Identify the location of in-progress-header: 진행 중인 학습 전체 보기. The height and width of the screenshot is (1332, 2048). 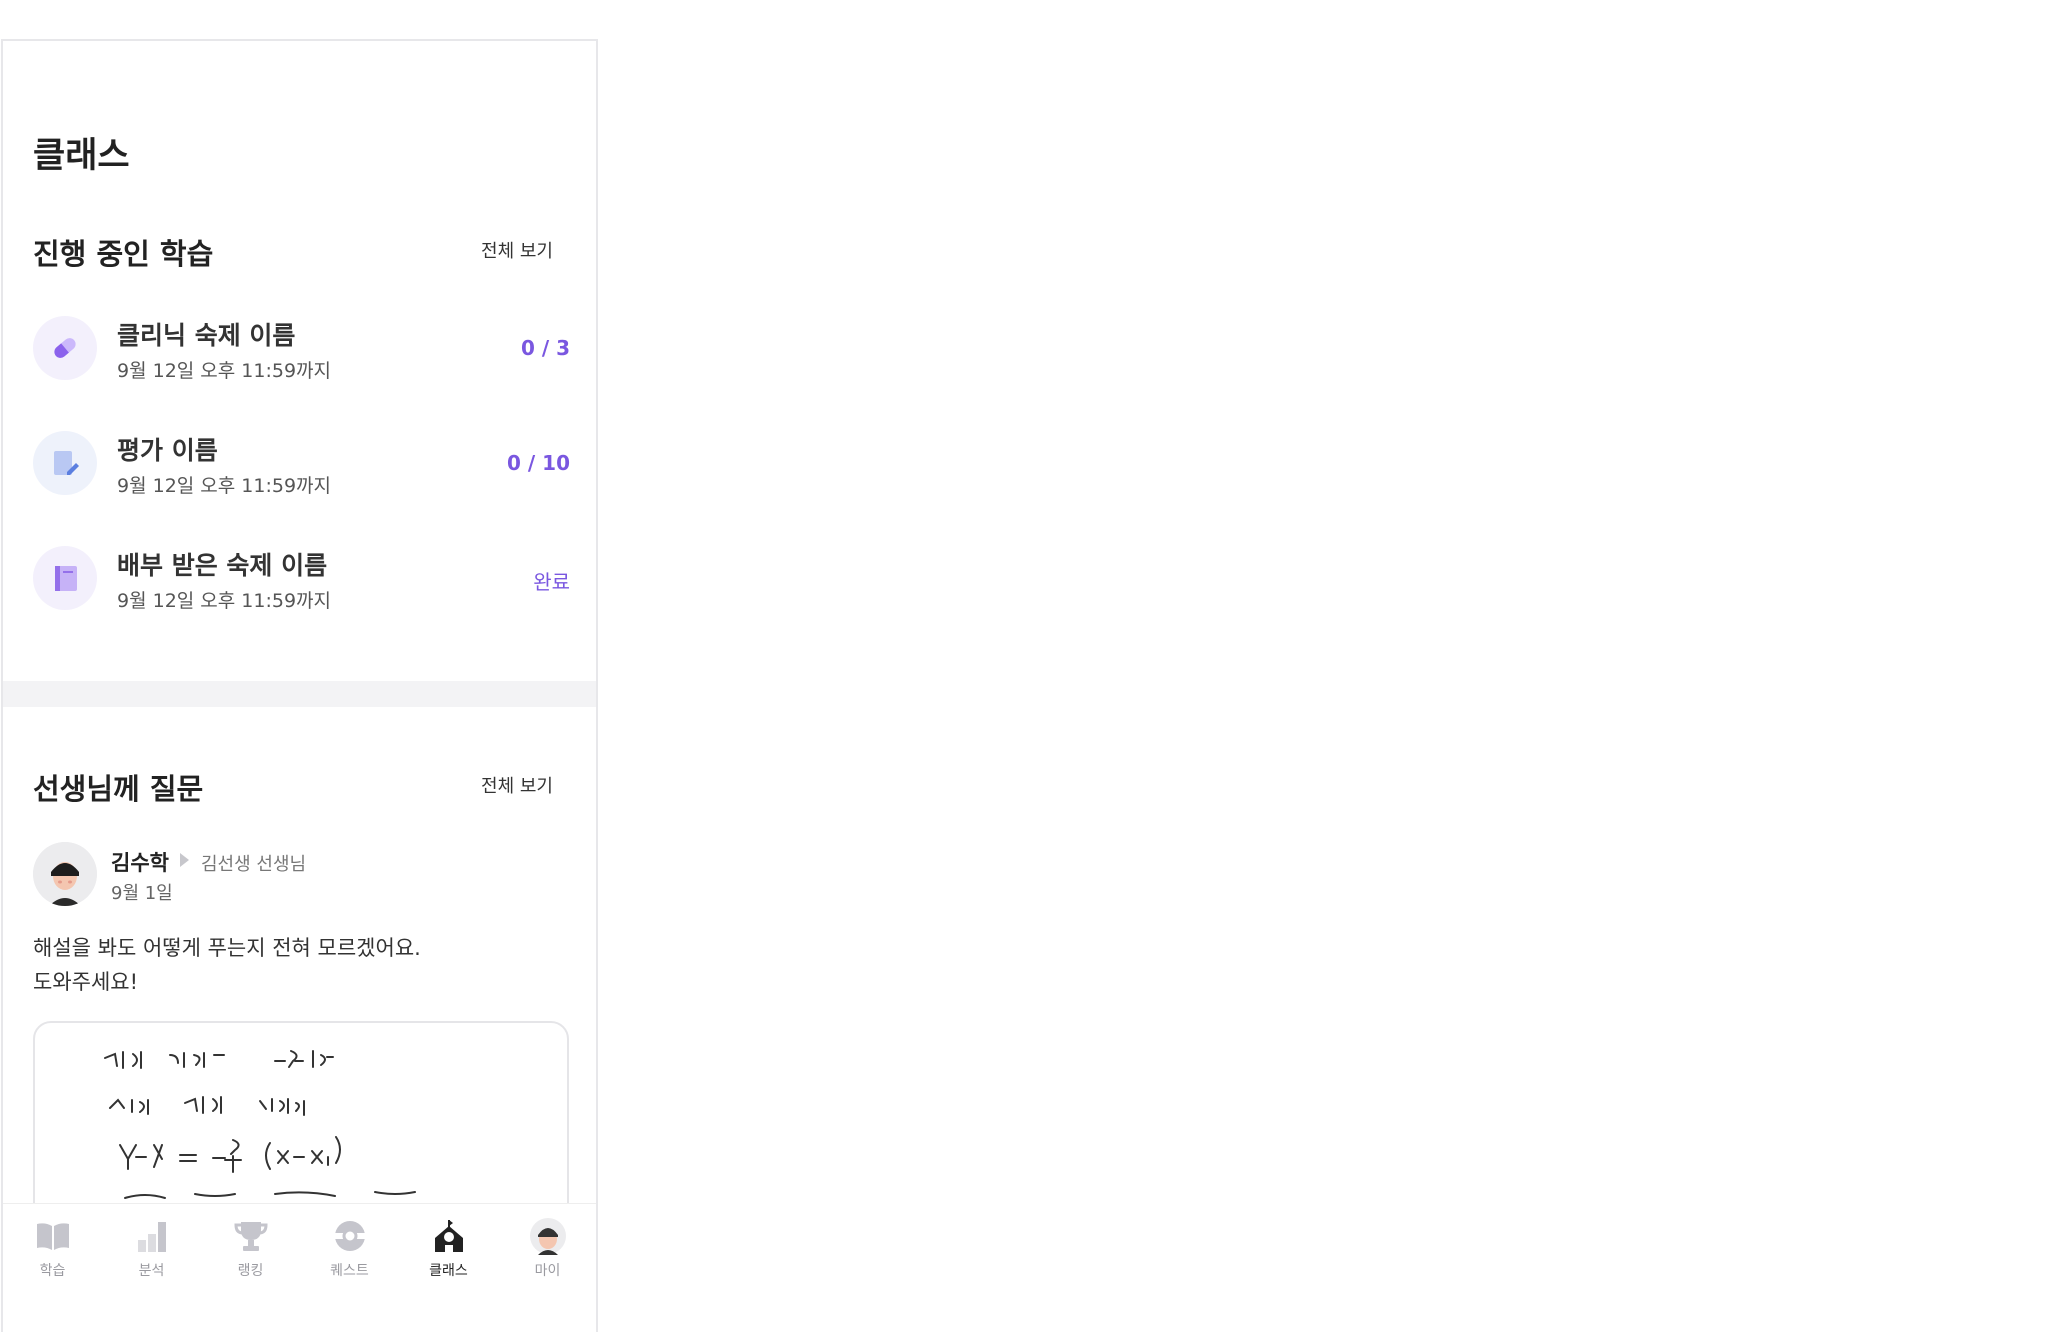
(303, 256).